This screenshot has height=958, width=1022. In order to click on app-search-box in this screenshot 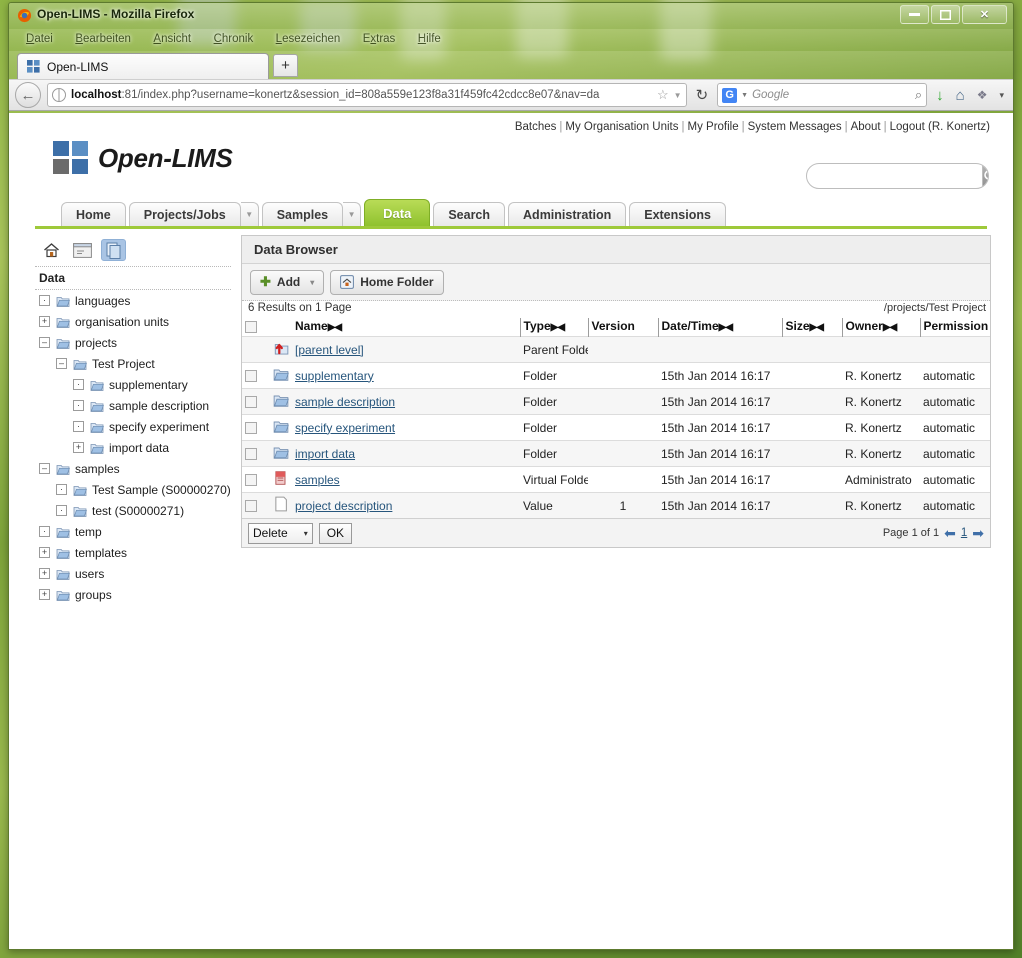, I will do `click(897, 176)`.